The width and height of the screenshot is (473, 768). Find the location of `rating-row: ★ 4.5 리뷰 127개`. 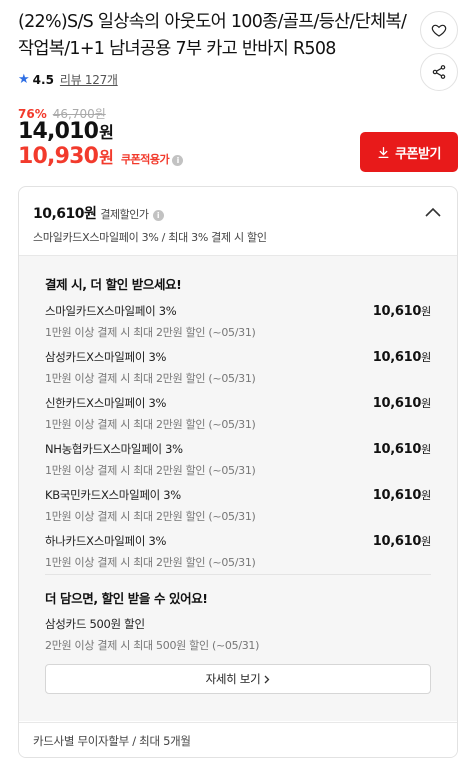

rating-row: ★ 4.5 리뷰 127개 is located at coordinates (68, 79).